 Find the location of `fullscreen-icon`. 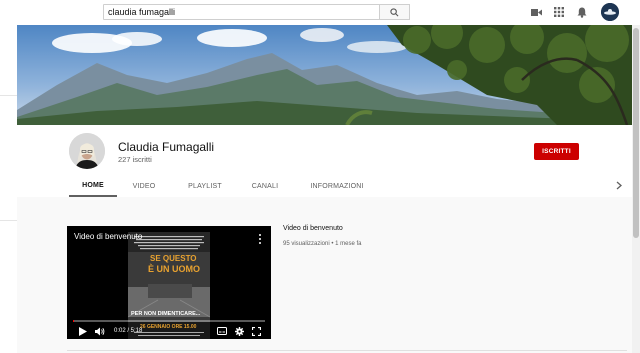

fullscreen-icon is located at coordinates (256, 331).